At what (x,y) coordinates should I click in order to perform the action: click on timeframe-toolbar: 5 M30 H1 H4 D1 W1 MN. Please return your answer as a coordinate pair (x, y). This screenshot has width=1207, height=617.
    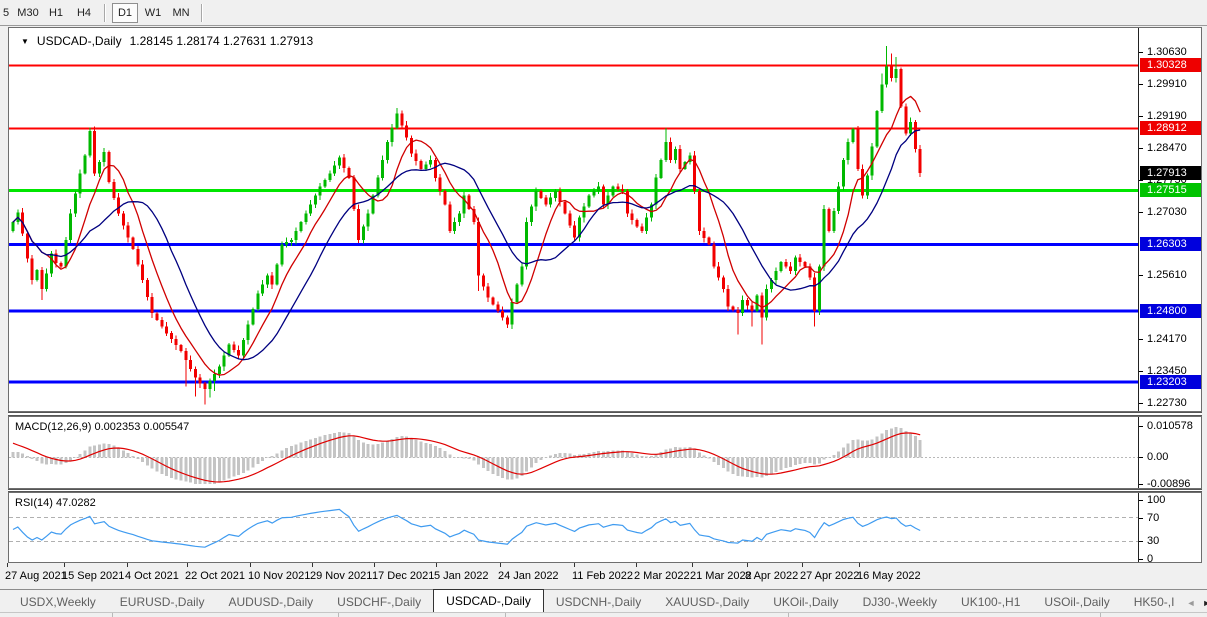
    Looking at the image, I should click on (603, 13).